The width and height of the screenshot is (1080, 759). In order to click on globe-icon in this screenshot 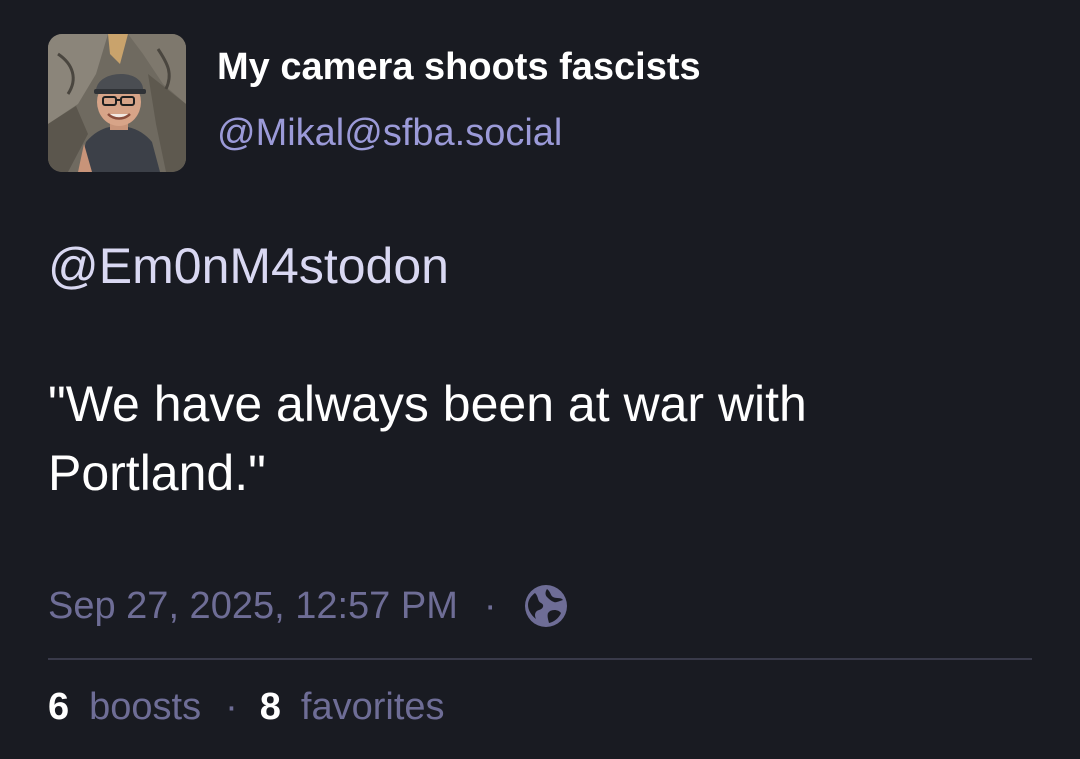, I will do `click(545, 606)`.